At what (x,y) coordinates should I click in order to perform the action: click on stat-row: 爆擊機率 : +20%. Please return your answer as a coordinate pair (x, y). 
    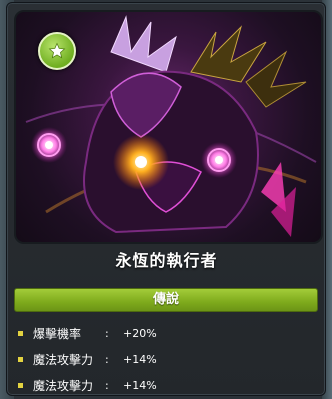
    Looking at the image, I should click on (164, 333).